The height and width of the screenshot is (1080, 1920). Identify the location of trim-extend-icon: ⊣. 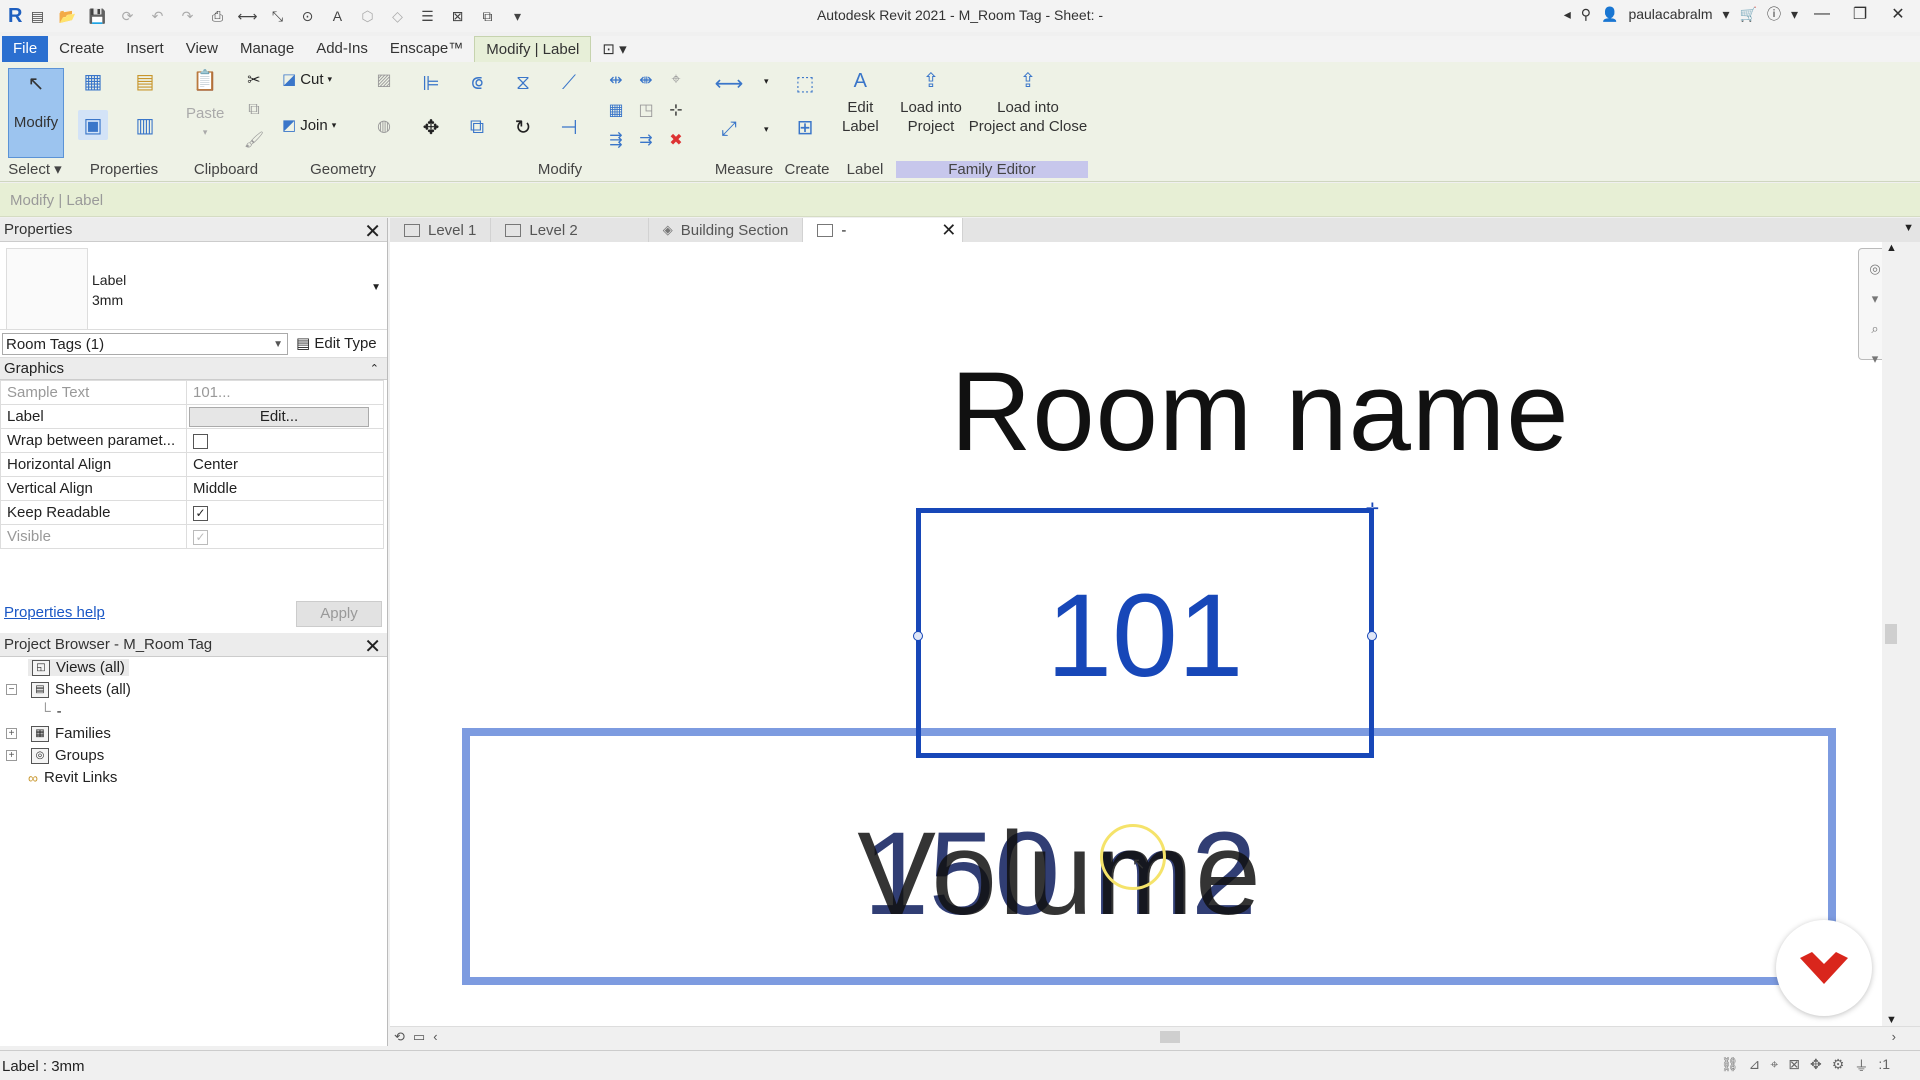
(569, 127).